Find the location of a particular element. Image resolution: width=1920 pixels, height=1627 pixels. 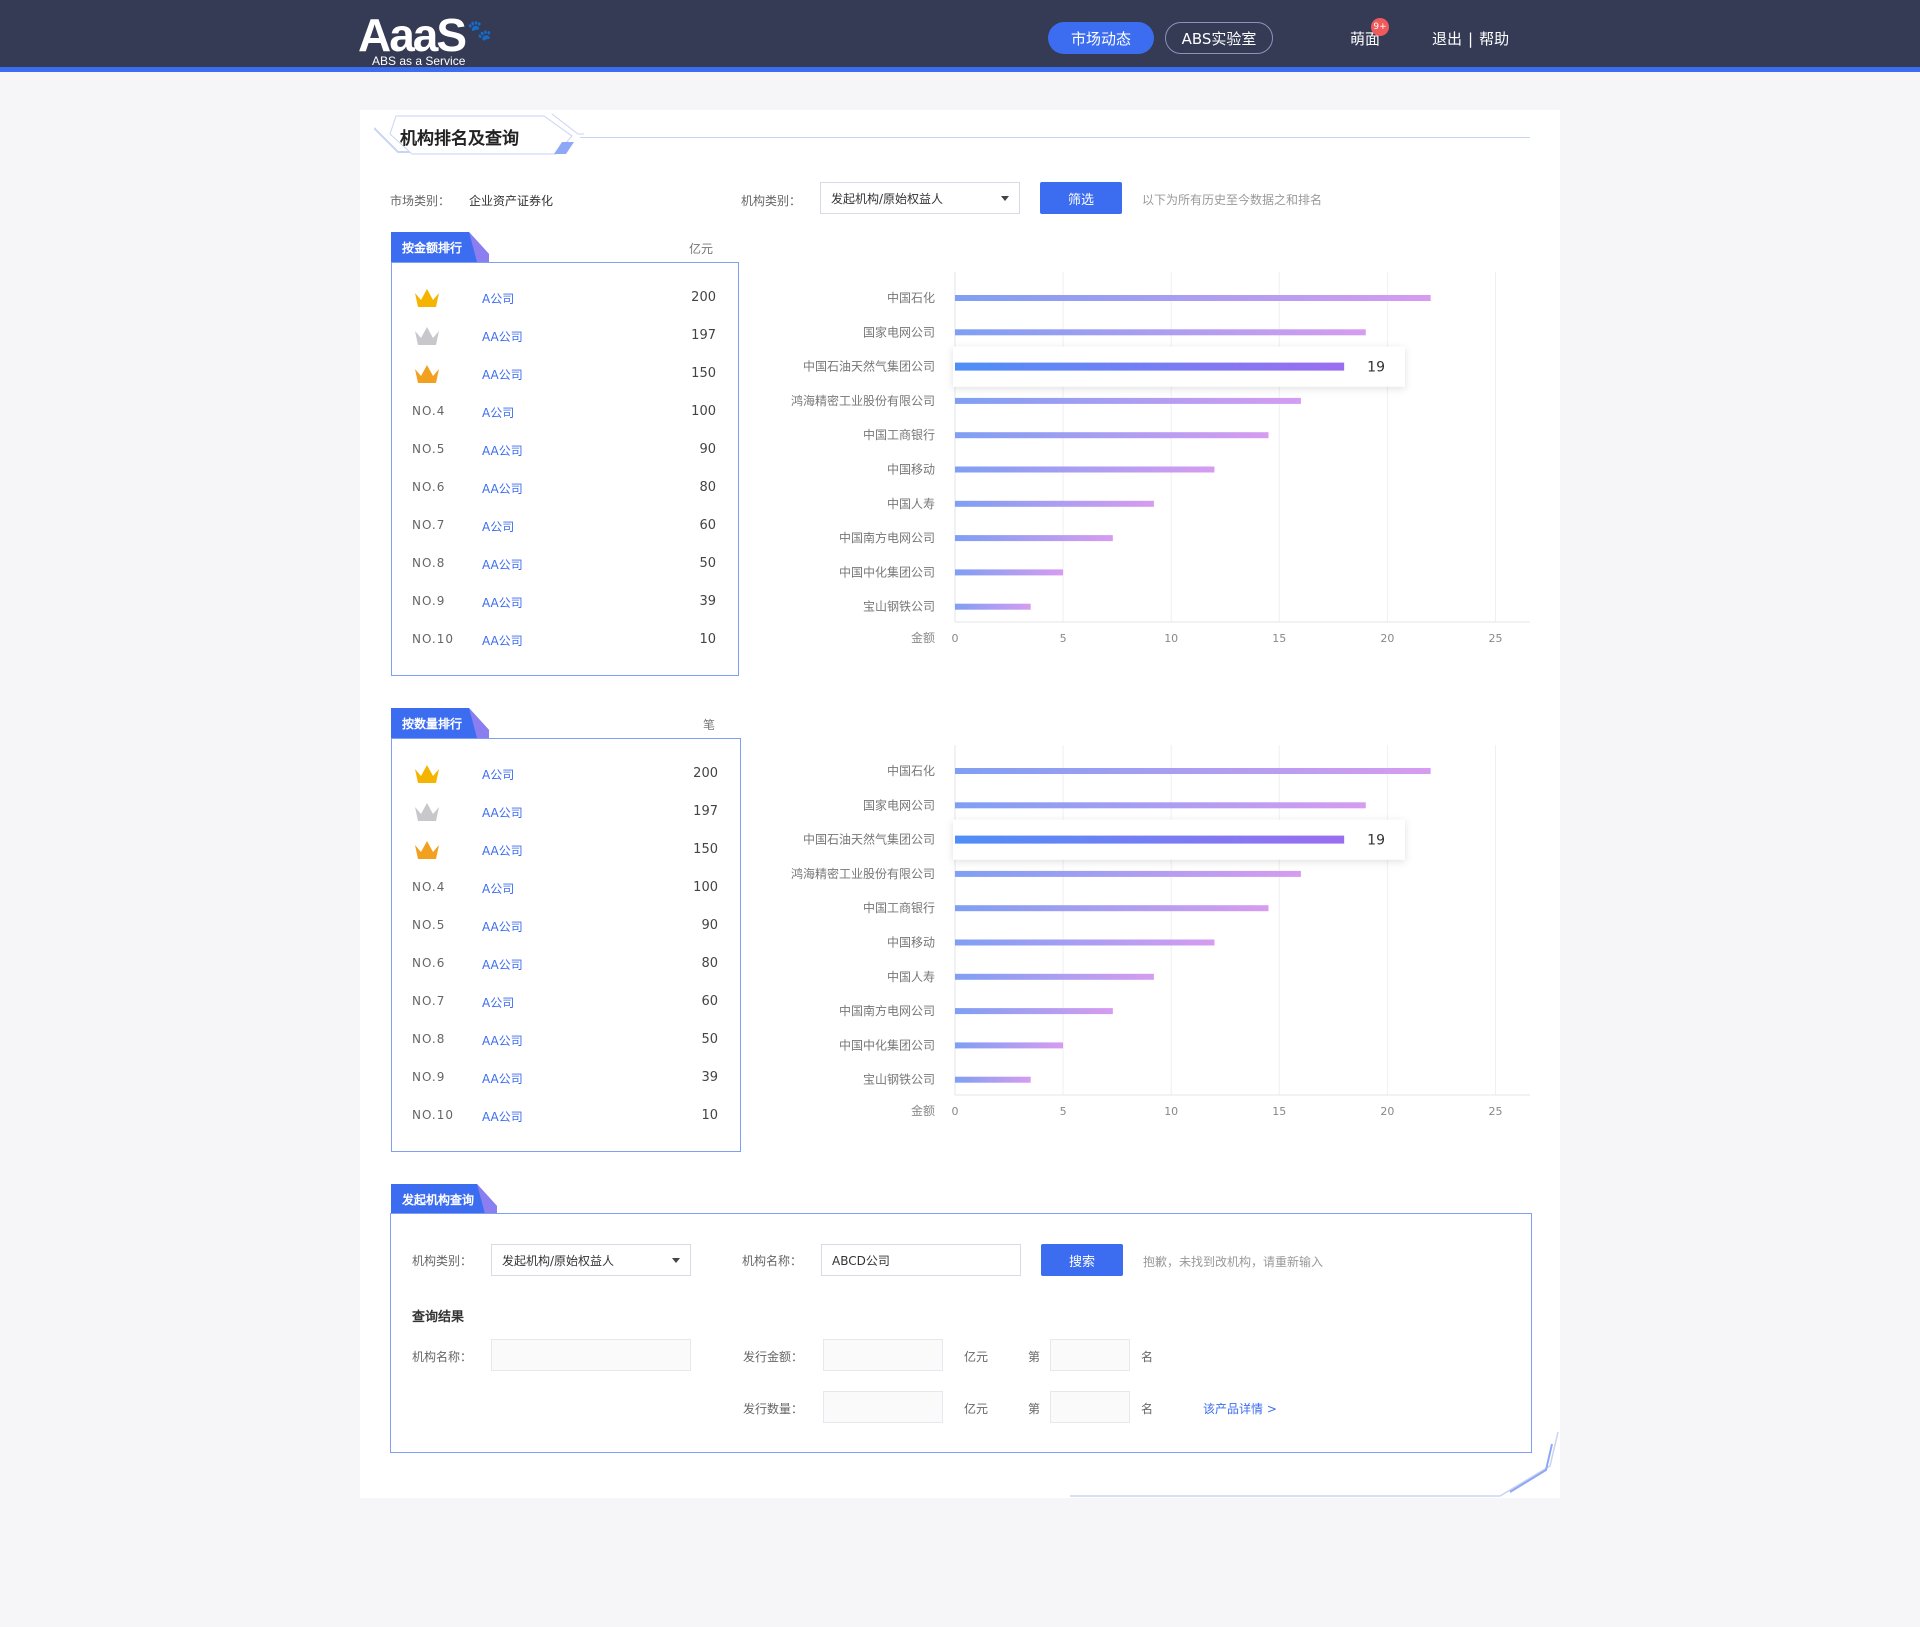

y-category-label: 国家电网公司 is located at coordinates (899, 804).